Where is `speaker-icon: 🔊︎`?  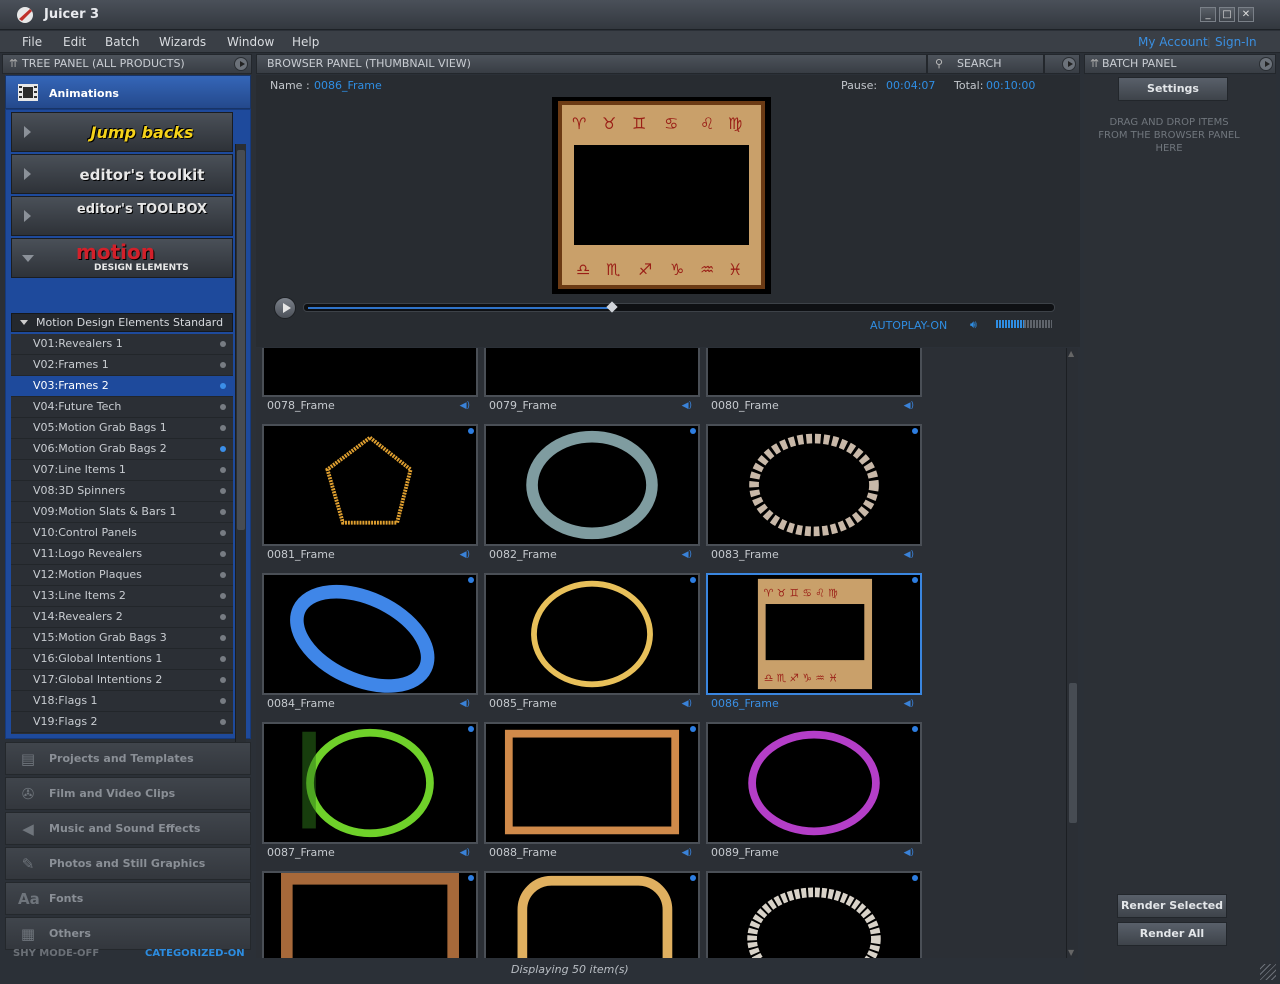 speaker-icon: 🔊︎ is located at coordinates (973, 325).